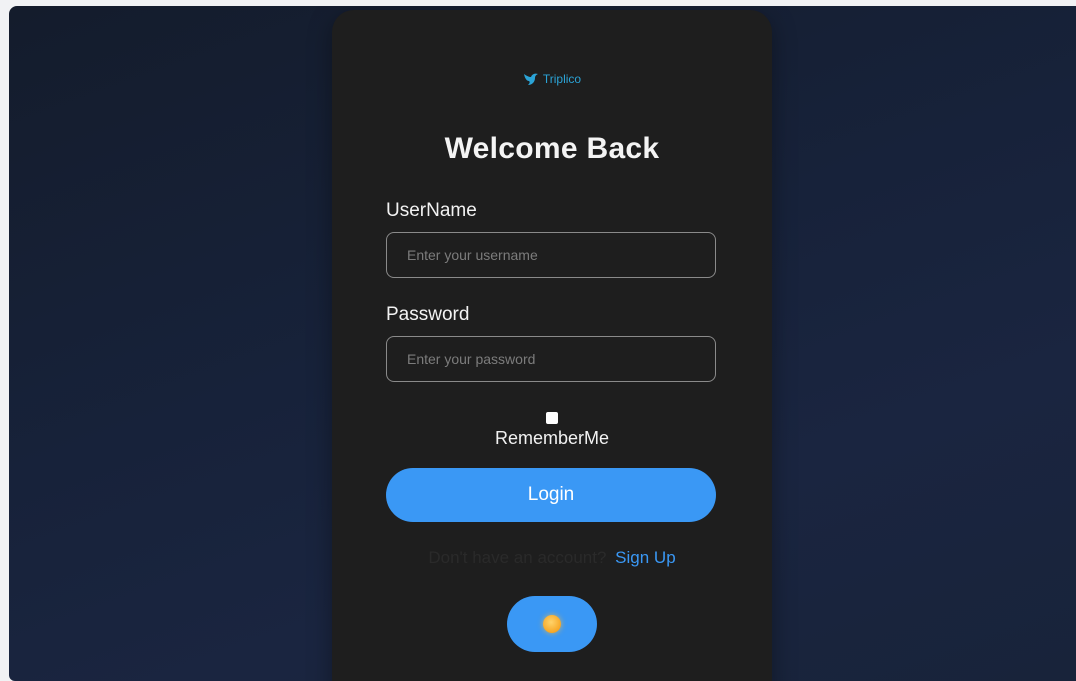 Image resolution: width=1076 pixels, height=681 pixels. What do you see at coordinates (645, 557) in the screenshot?
I see `signup-link: Sign Up` at bounding box center [645, 557].